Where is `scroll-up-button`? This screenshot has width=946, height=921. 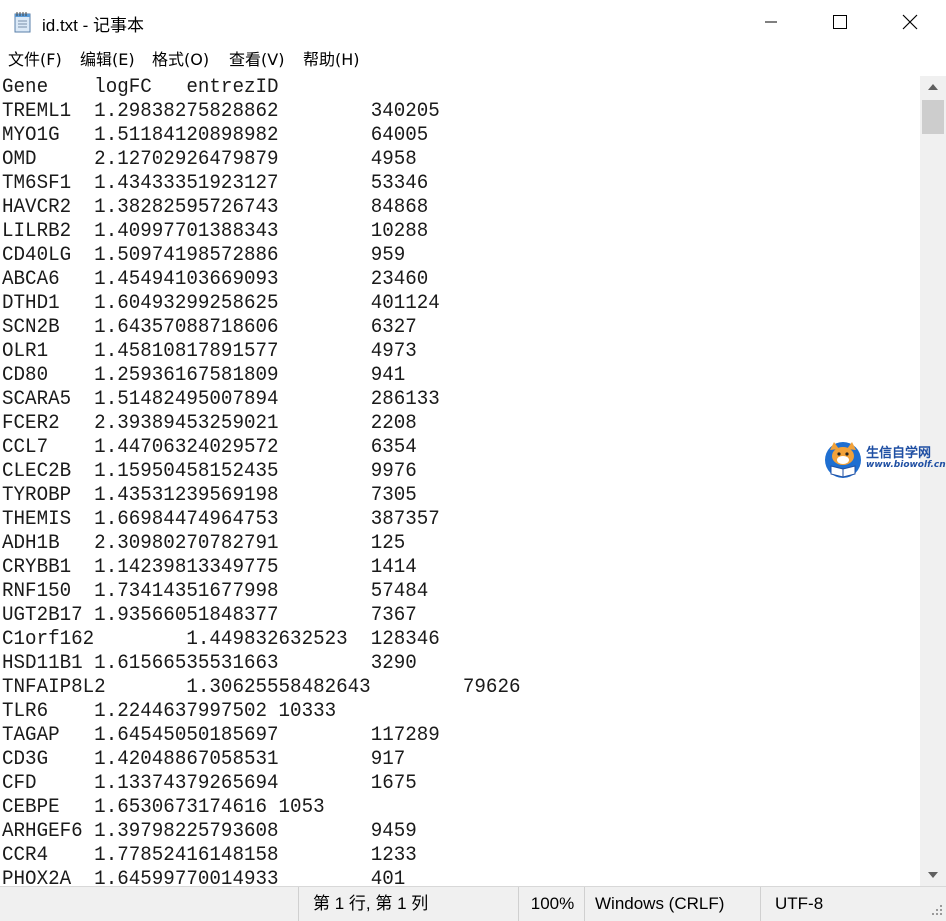 scroll-up-button is located at coordinates (933, 87).